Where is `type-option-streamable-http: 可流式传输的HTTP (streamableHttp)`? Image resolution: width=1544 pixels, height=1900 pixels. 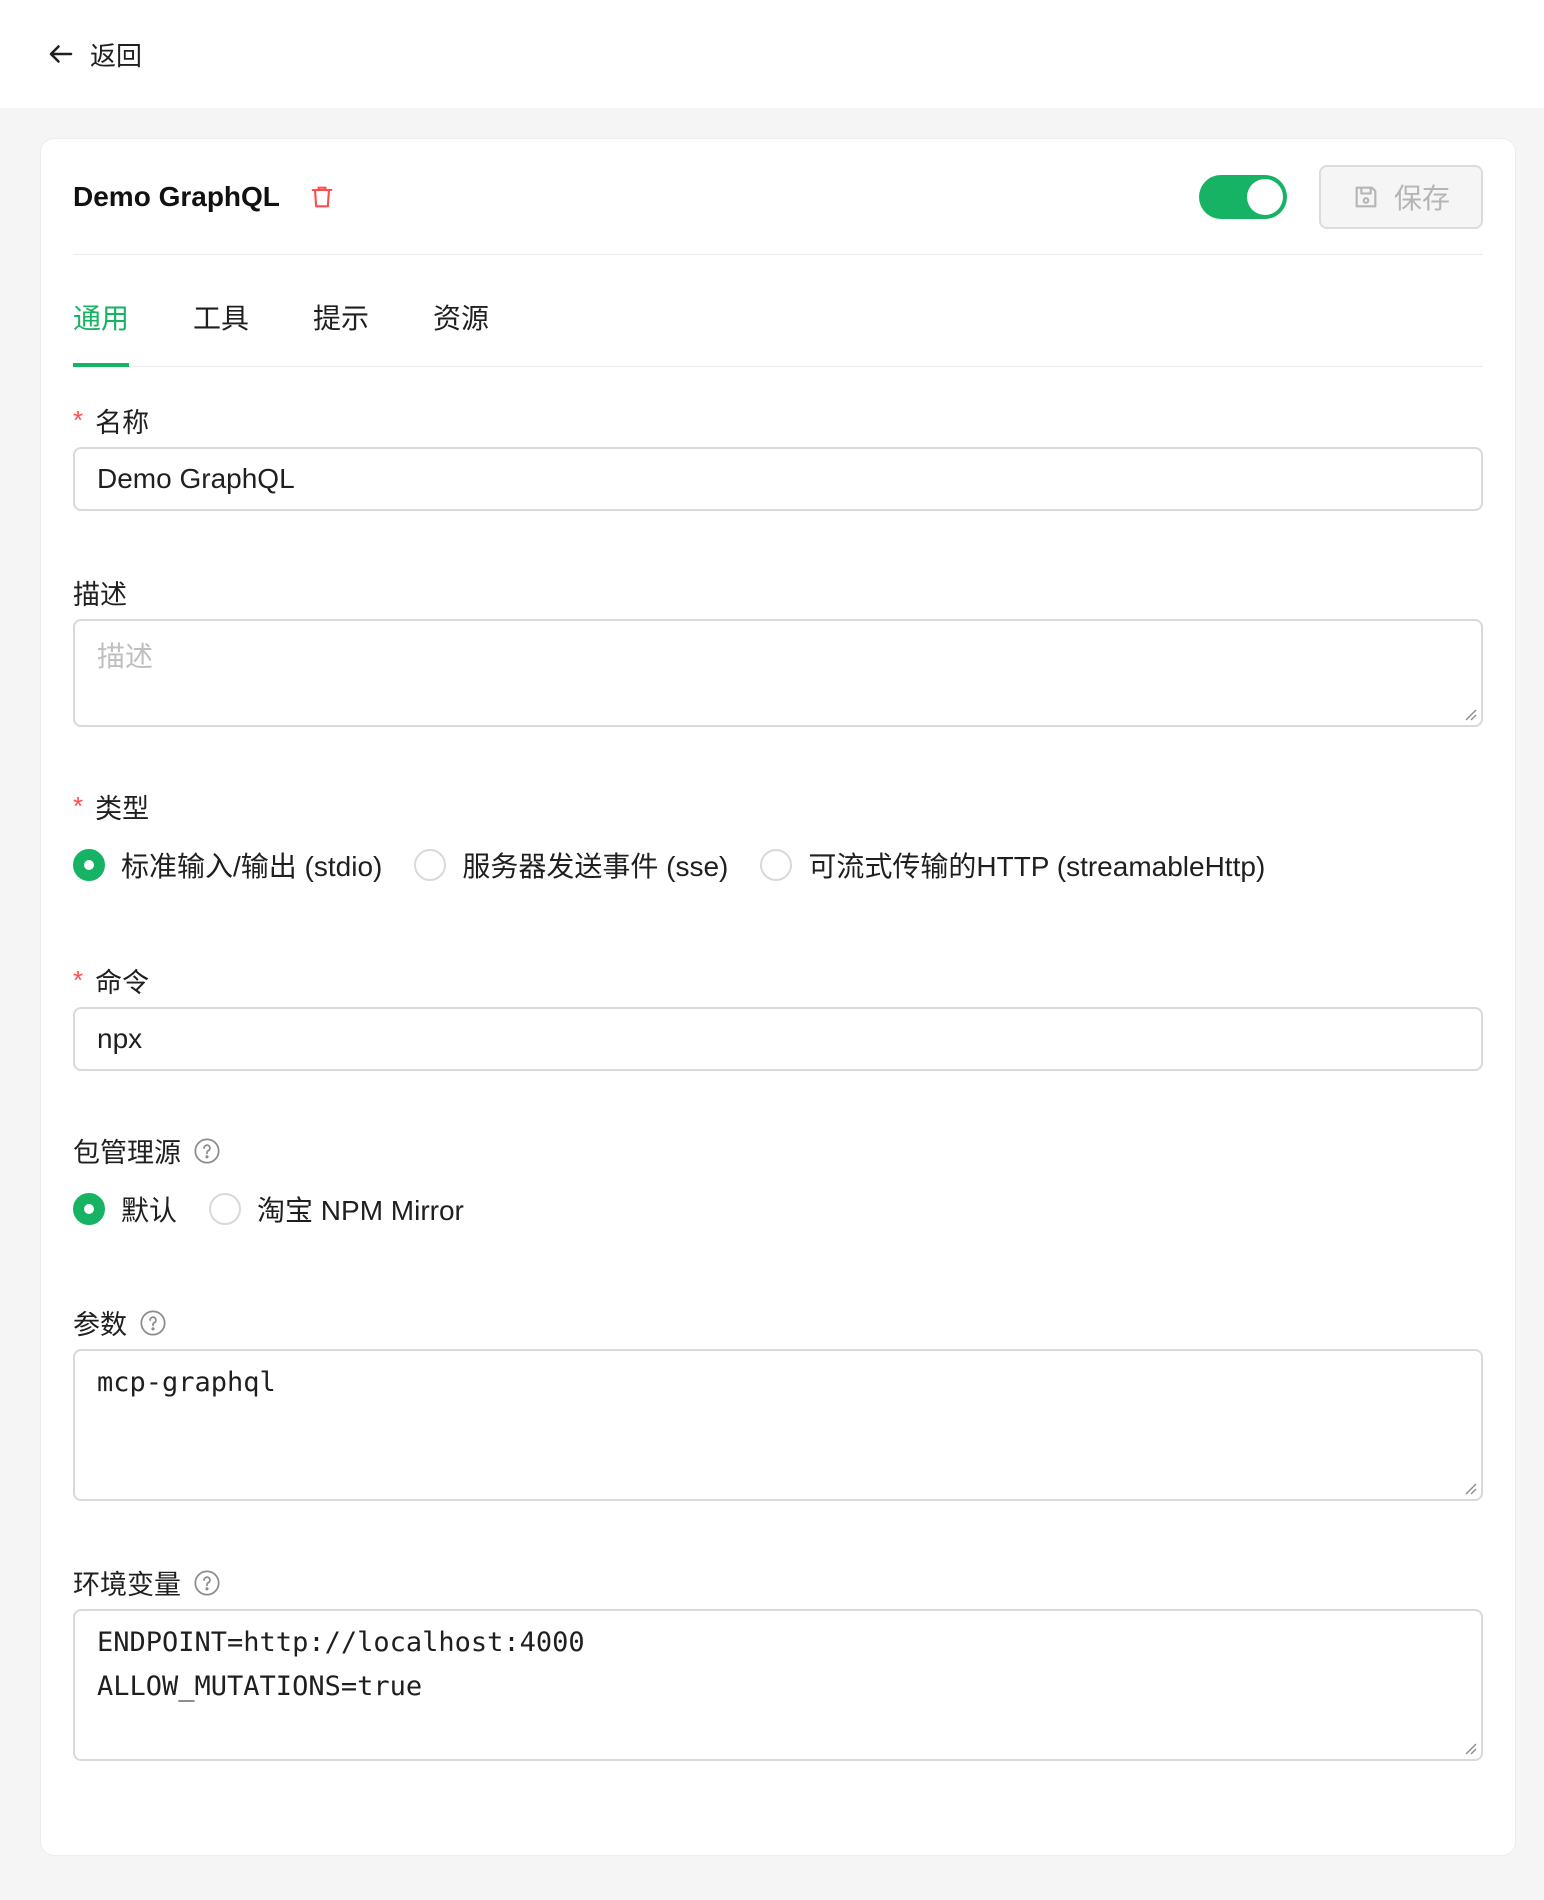 type-option-streamable-http: 可流式传输的HTTP (streamableHttp) is located at coordinates (1012, 865).